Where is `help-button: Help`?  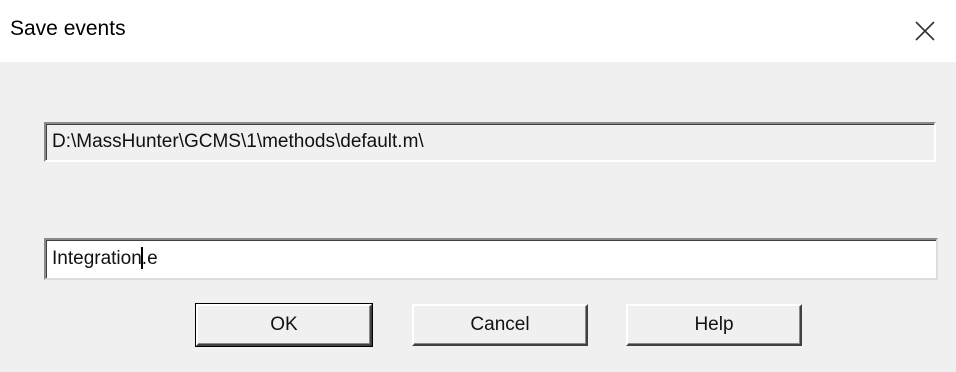
help-button: Help is located at coordinates (714, 325).